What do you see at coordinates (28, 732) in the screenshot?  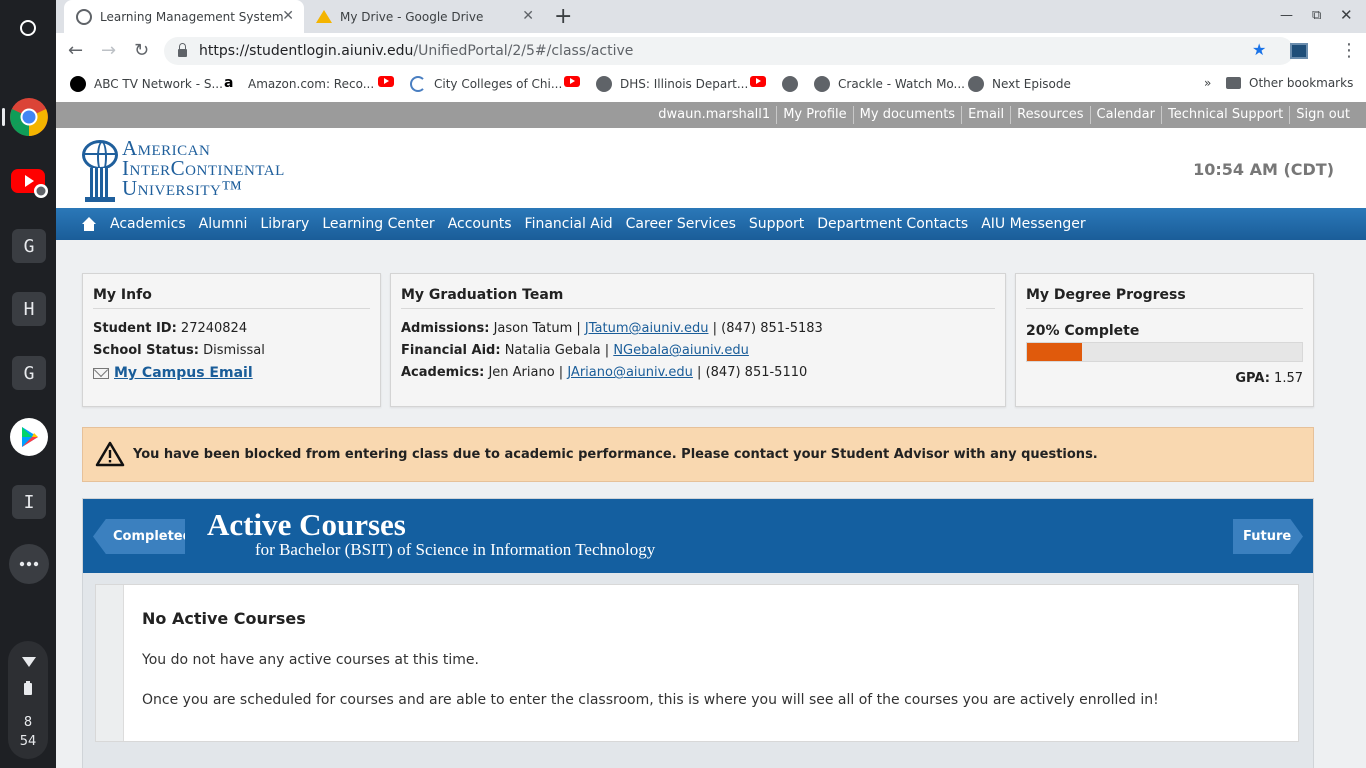 I see `shelf-clock: 8 54` at bounding box center [28, 732].